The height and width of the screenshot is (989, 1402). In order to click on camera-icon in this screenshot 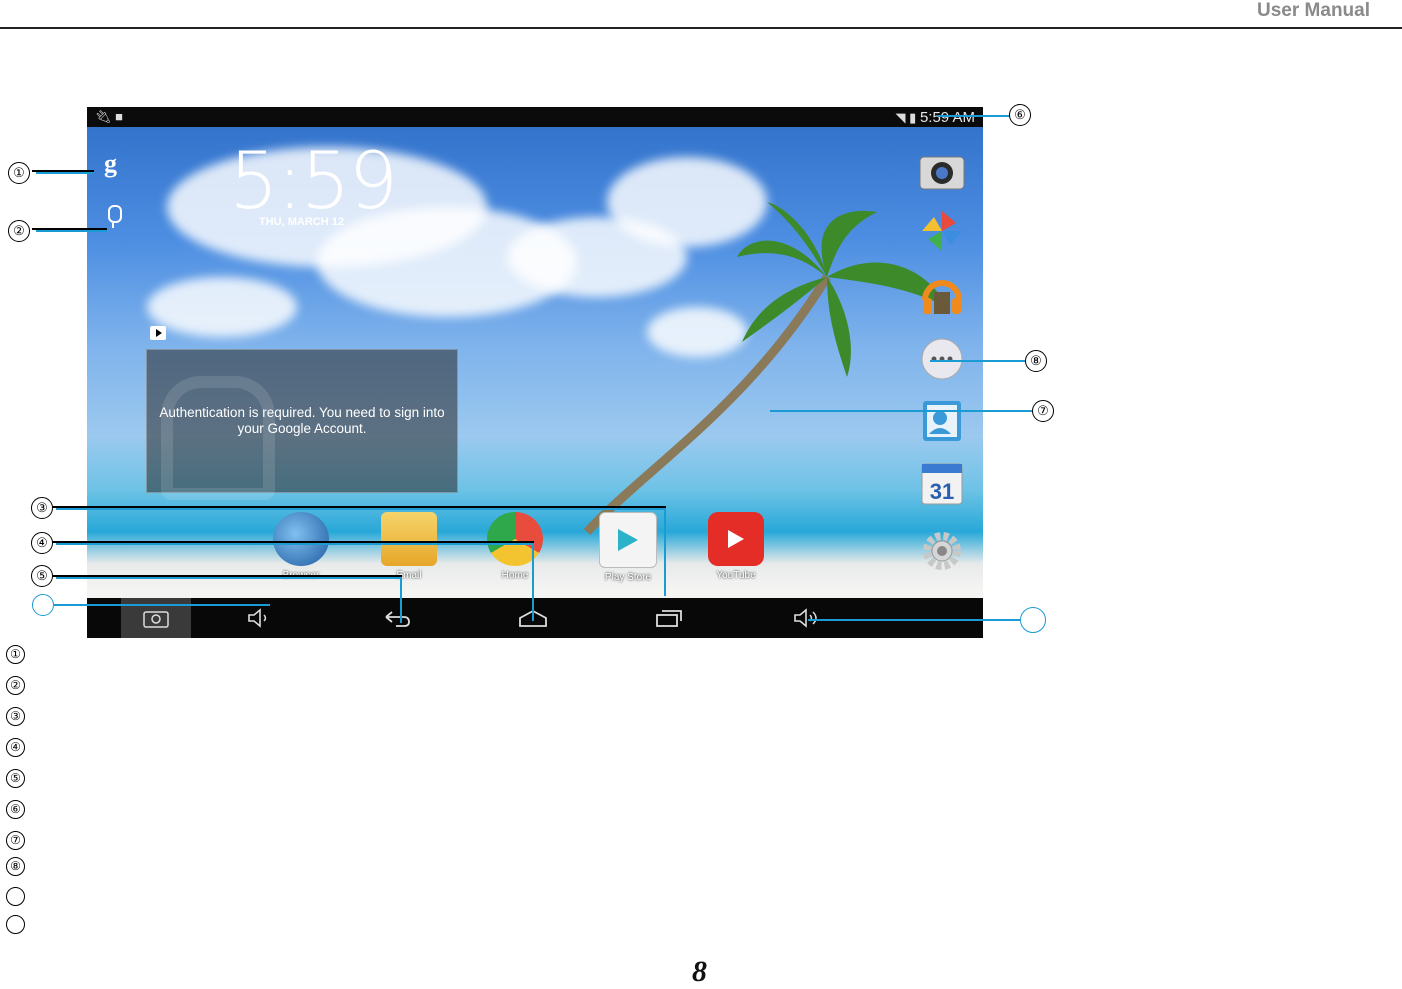, I will do `click(942, 171)`.